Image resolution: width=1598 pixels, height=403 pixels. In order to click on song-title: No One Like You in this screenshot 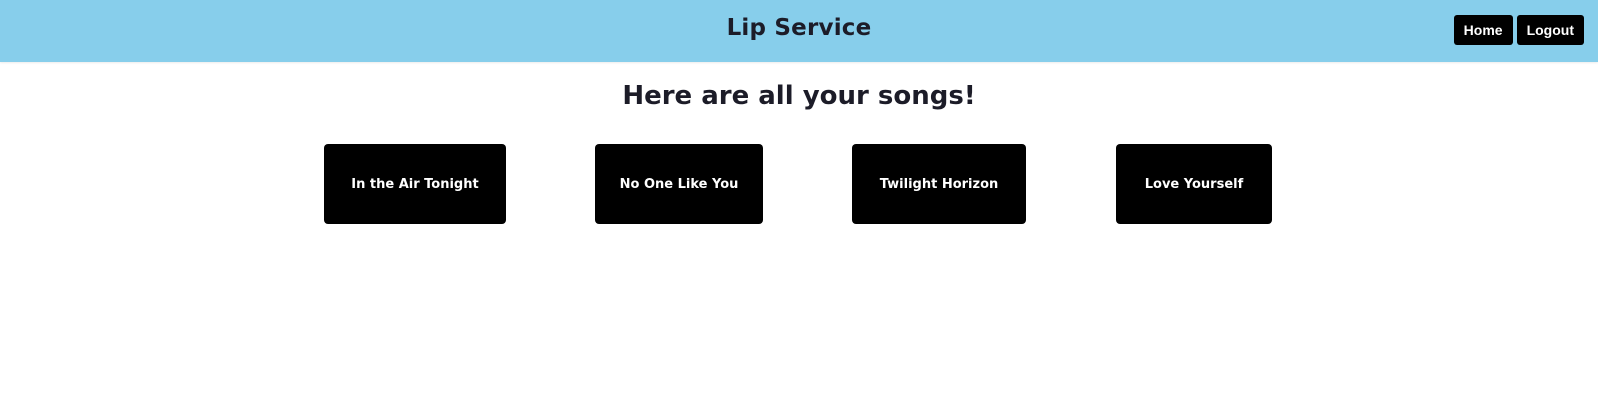, I will do `click(679, 184)`.